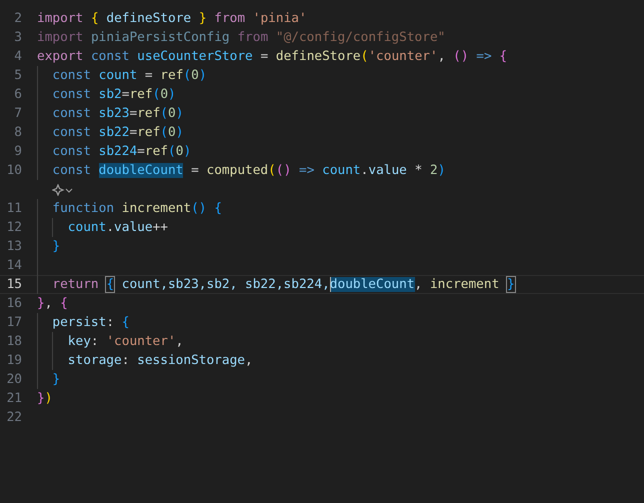 This screenshot has width=644, height=503. Describe the element at coordinates (191, 360) in the screenshot. I see `code-token: sessionStorage` at that location.